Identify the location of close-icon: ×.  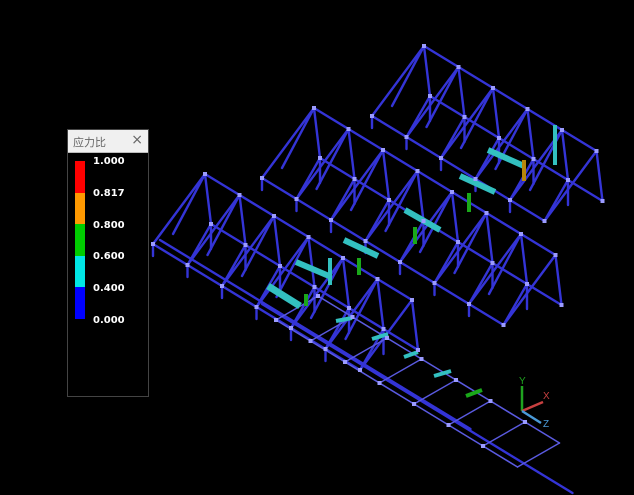
(137, 140).